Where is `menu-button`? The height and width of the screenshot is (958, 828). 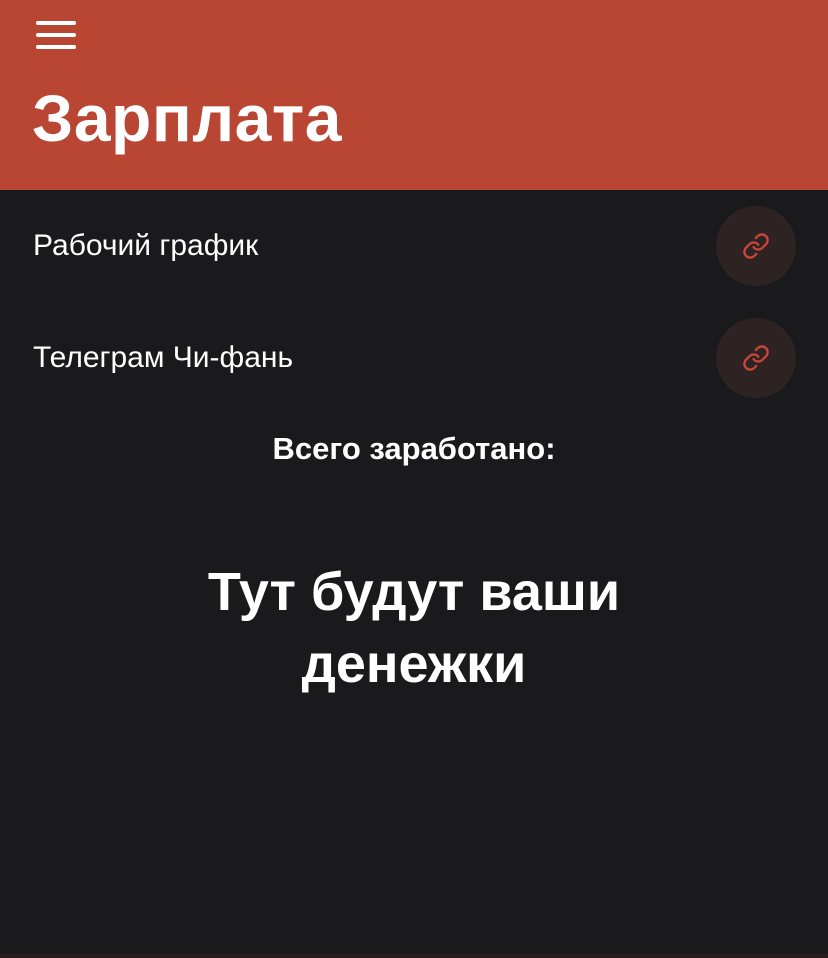
menu-button is located at coordinates (56, 35).